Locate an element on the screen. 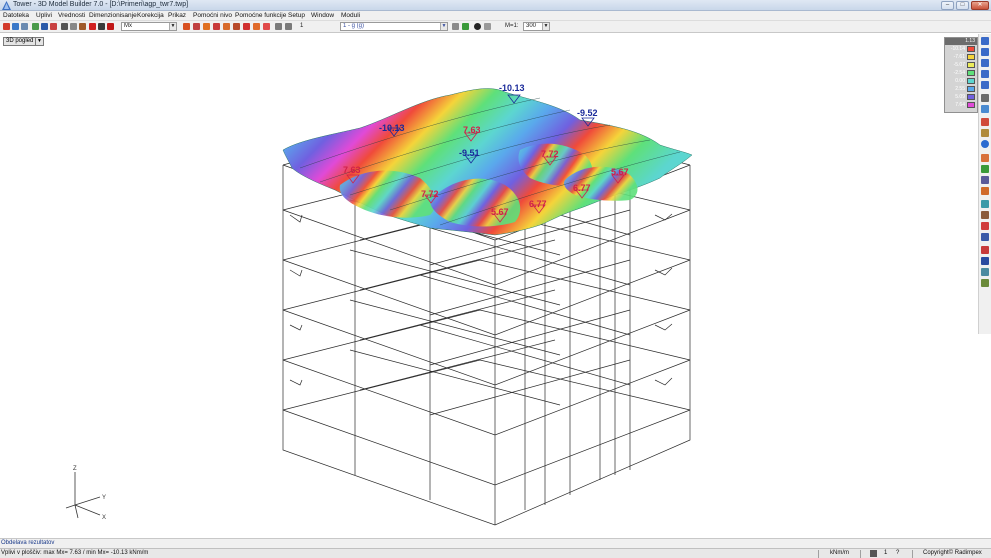 The image size is (991, 558). level-icon is located at coordinates (266, 26).